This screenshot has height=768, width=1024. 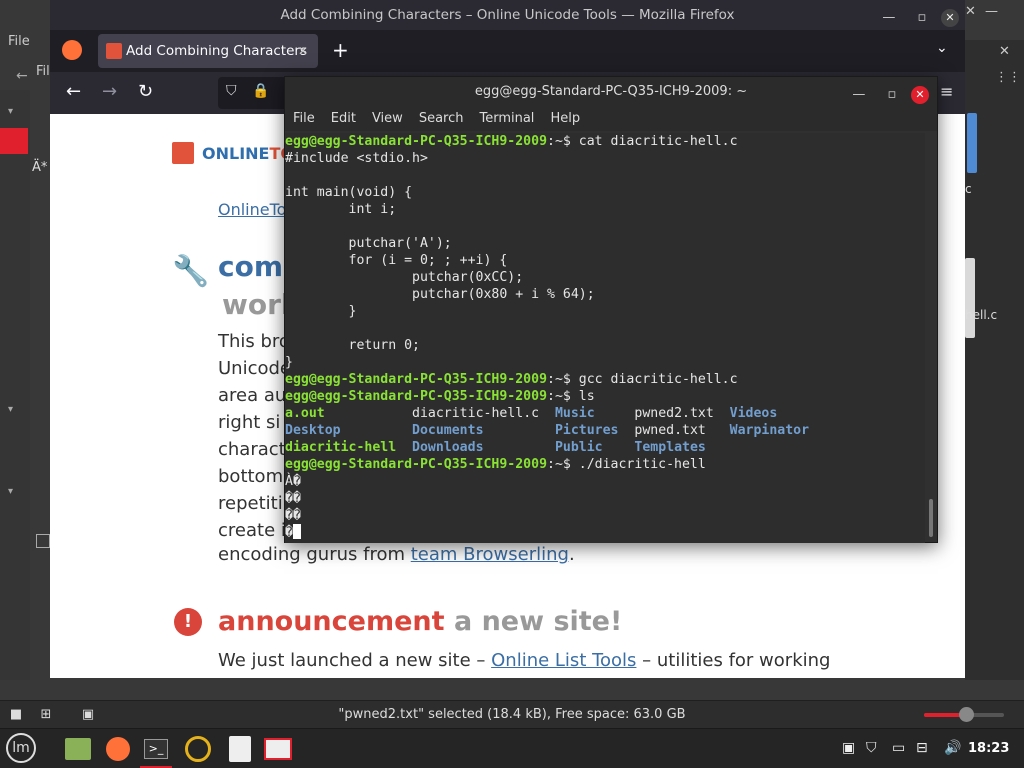 What do you see at coordinates (626, 464) in the screenshot?
I see `terminal-command: :~$ ./diacritic-hell` at bounding box center [626, 464].